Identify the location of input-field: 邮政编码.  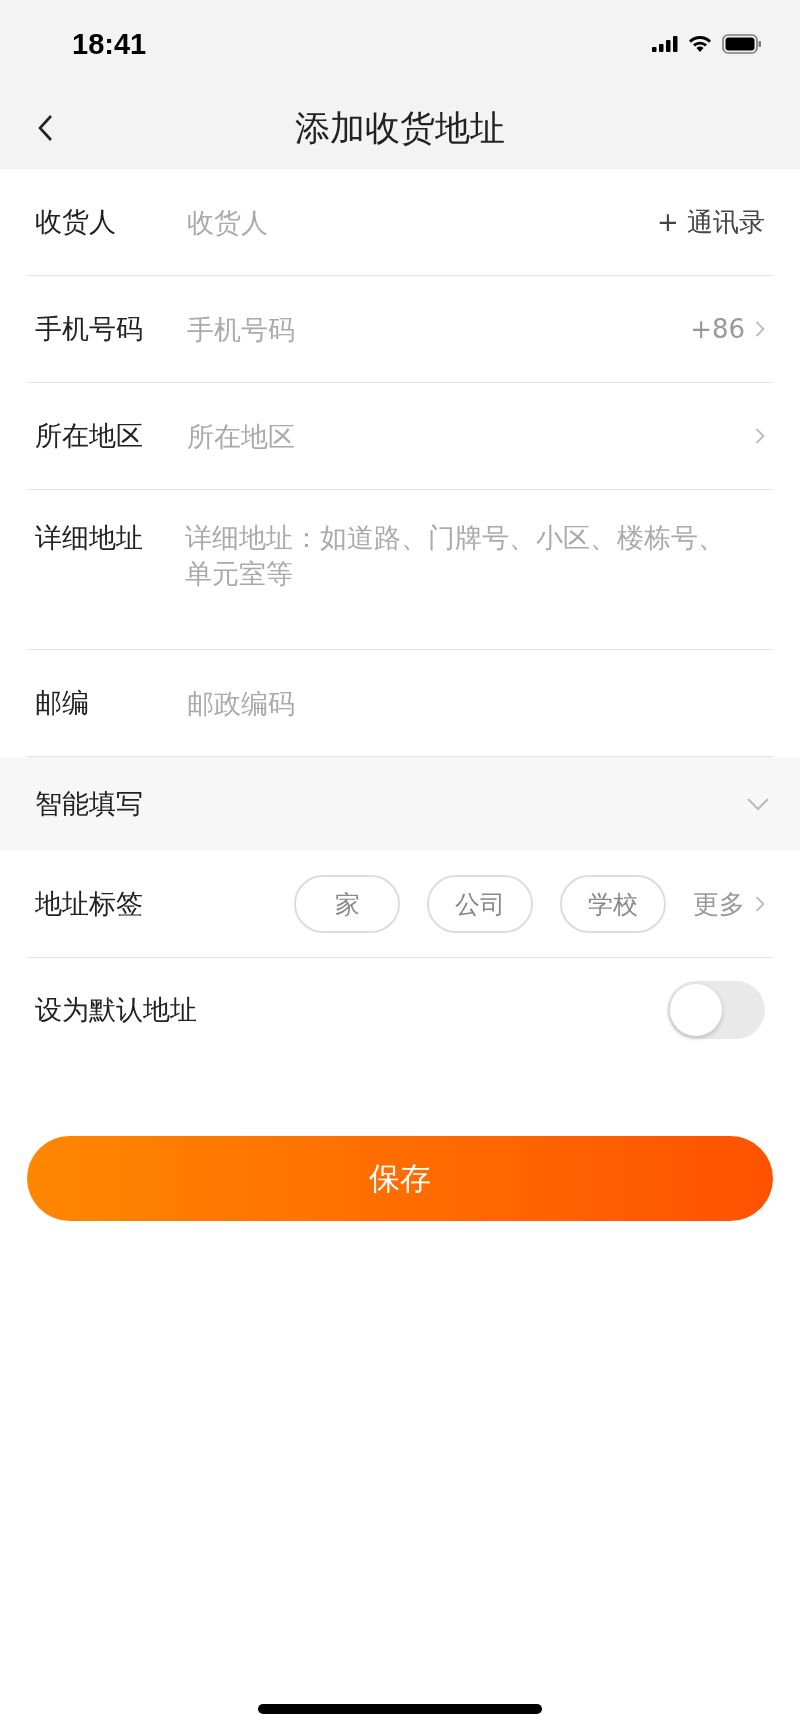
(475, 703).